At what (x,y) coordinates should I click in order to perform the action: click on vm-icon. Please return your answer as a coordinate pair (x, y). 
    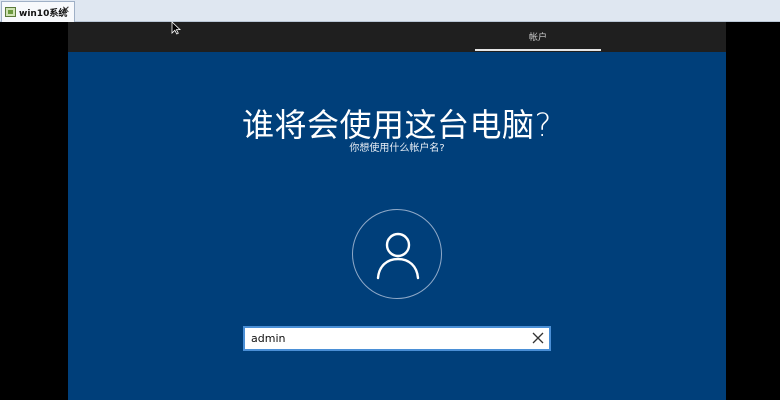
    Looking at the image, I should click on (10, 12).